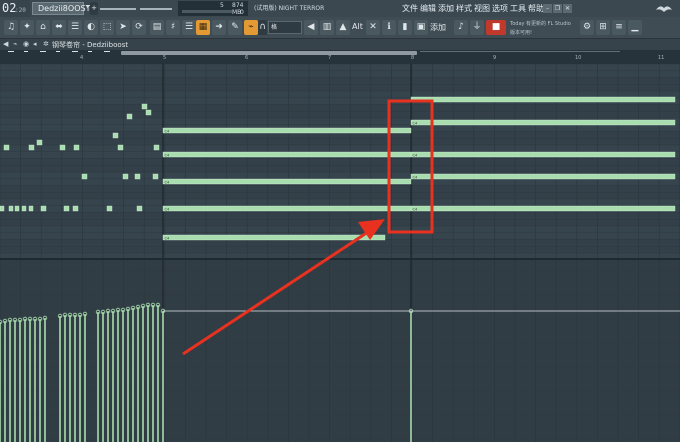 The height and width of the screenshot is (442, 680). Describe the element at coordinates (405, 27) in the screenshot. I see `channel-rack-icon: ▮` at that location.